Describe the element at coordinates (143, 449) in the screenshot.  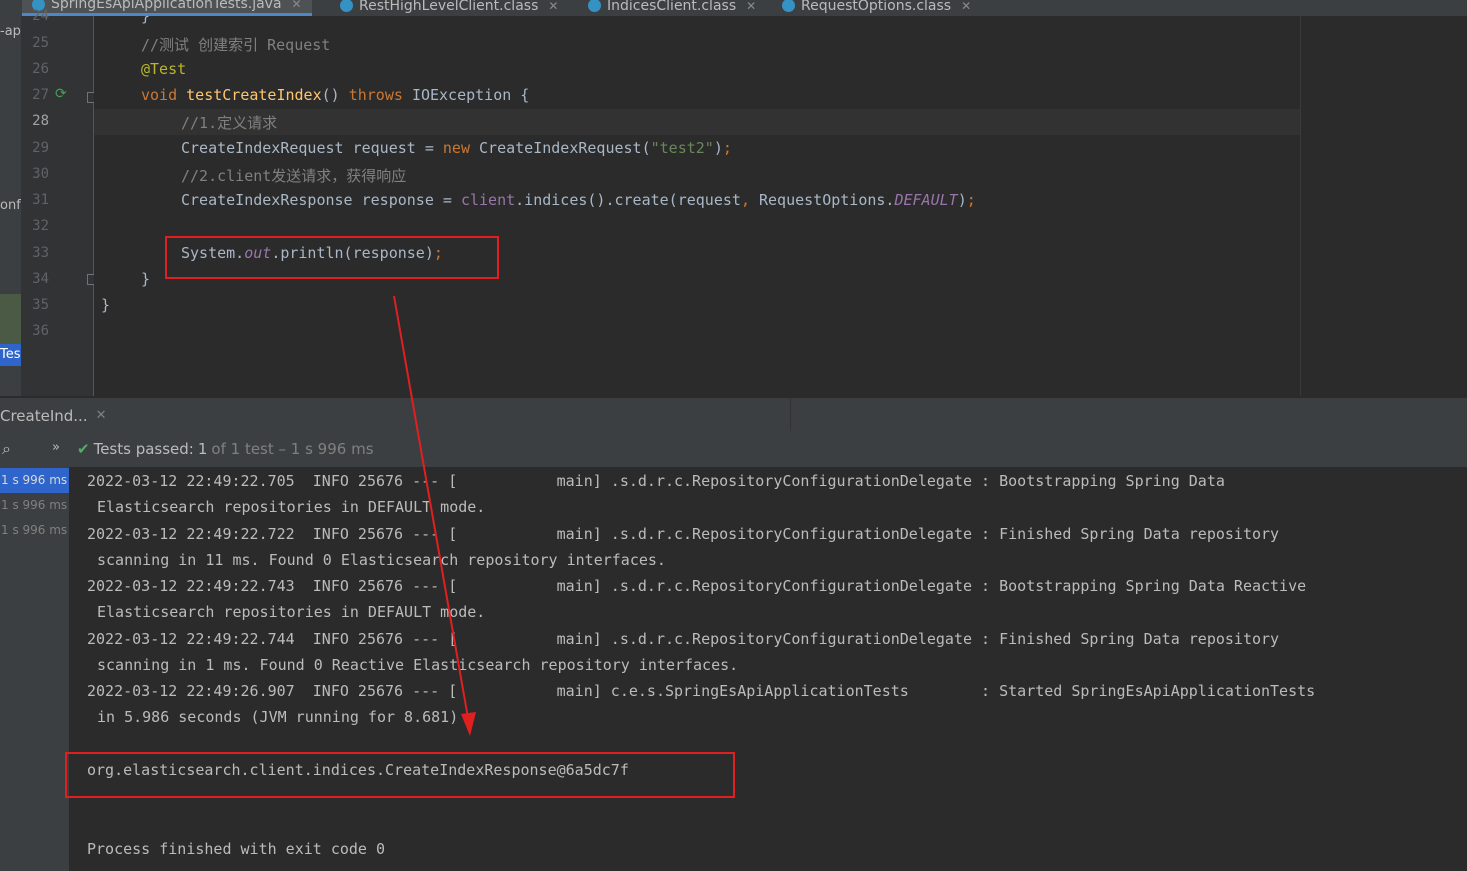
I see `status-passed-label: Tests passed:` at that location.